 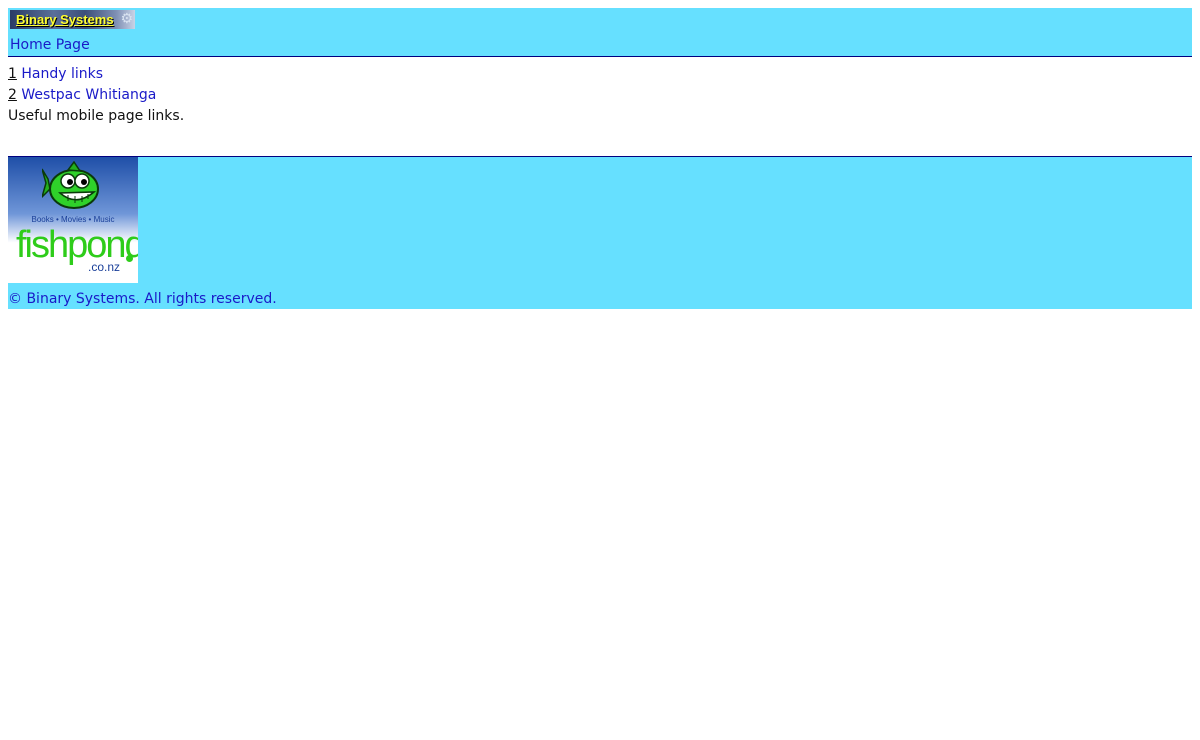 I want to click on fish-mascot-icon, so click(x=70, y=185).